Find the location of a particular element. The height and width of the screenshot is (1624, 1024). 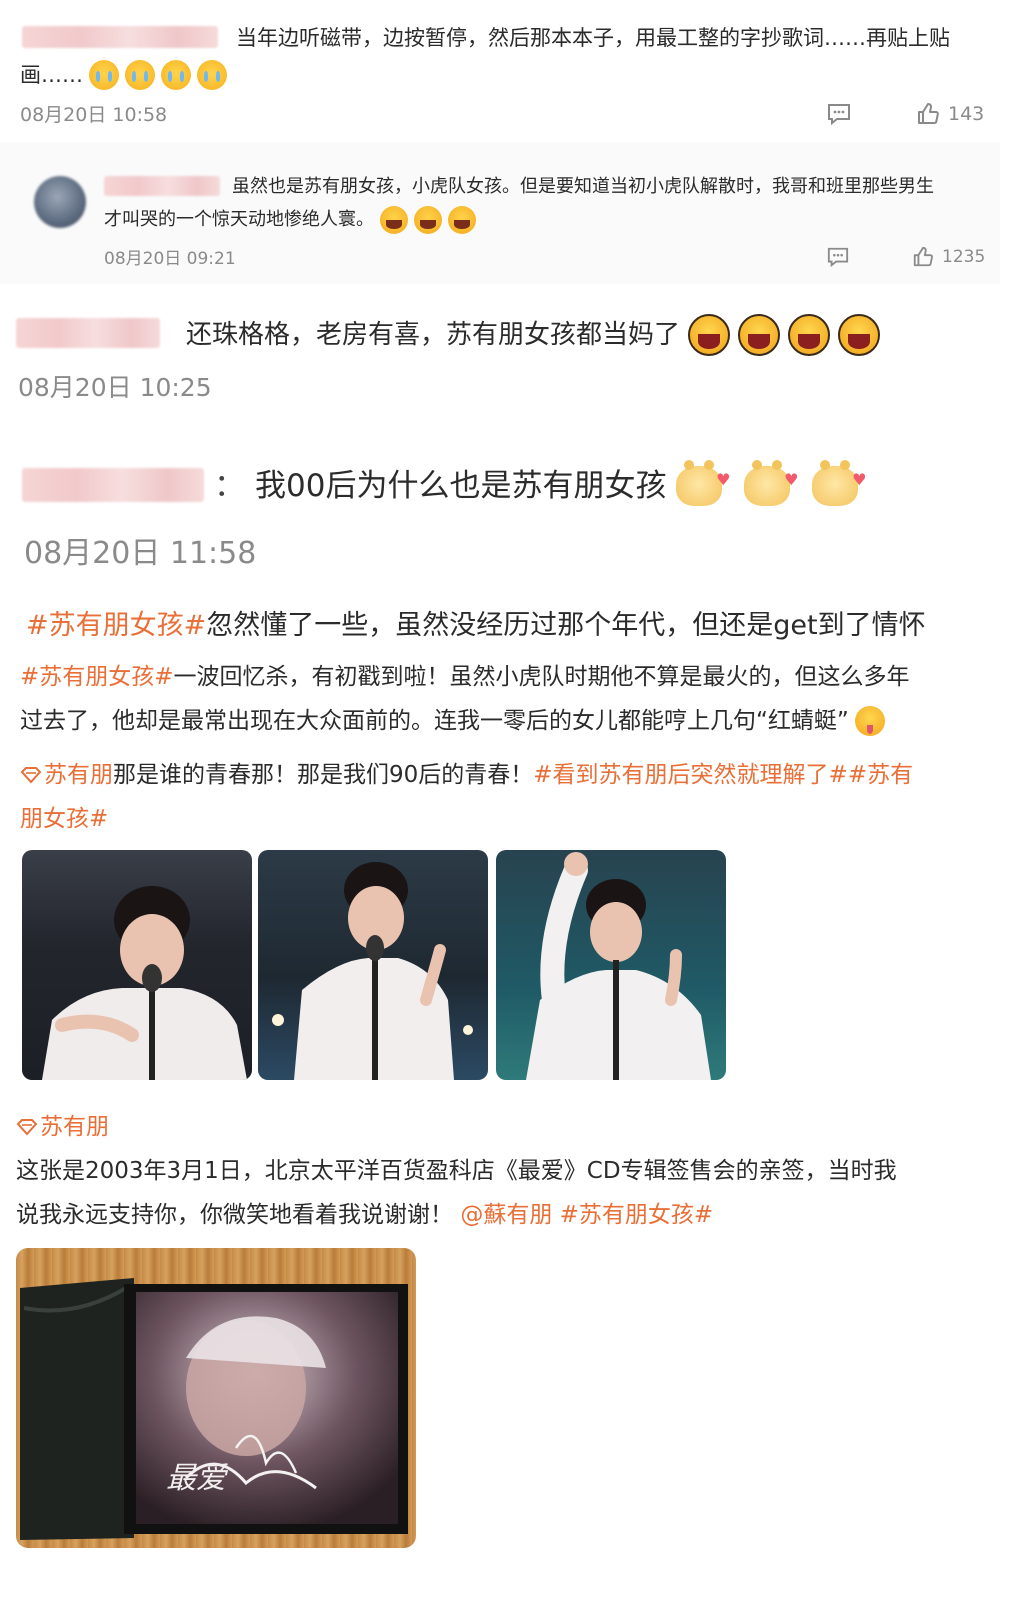

cd-photo: 最爱 is located at coordinates (216, 1398).